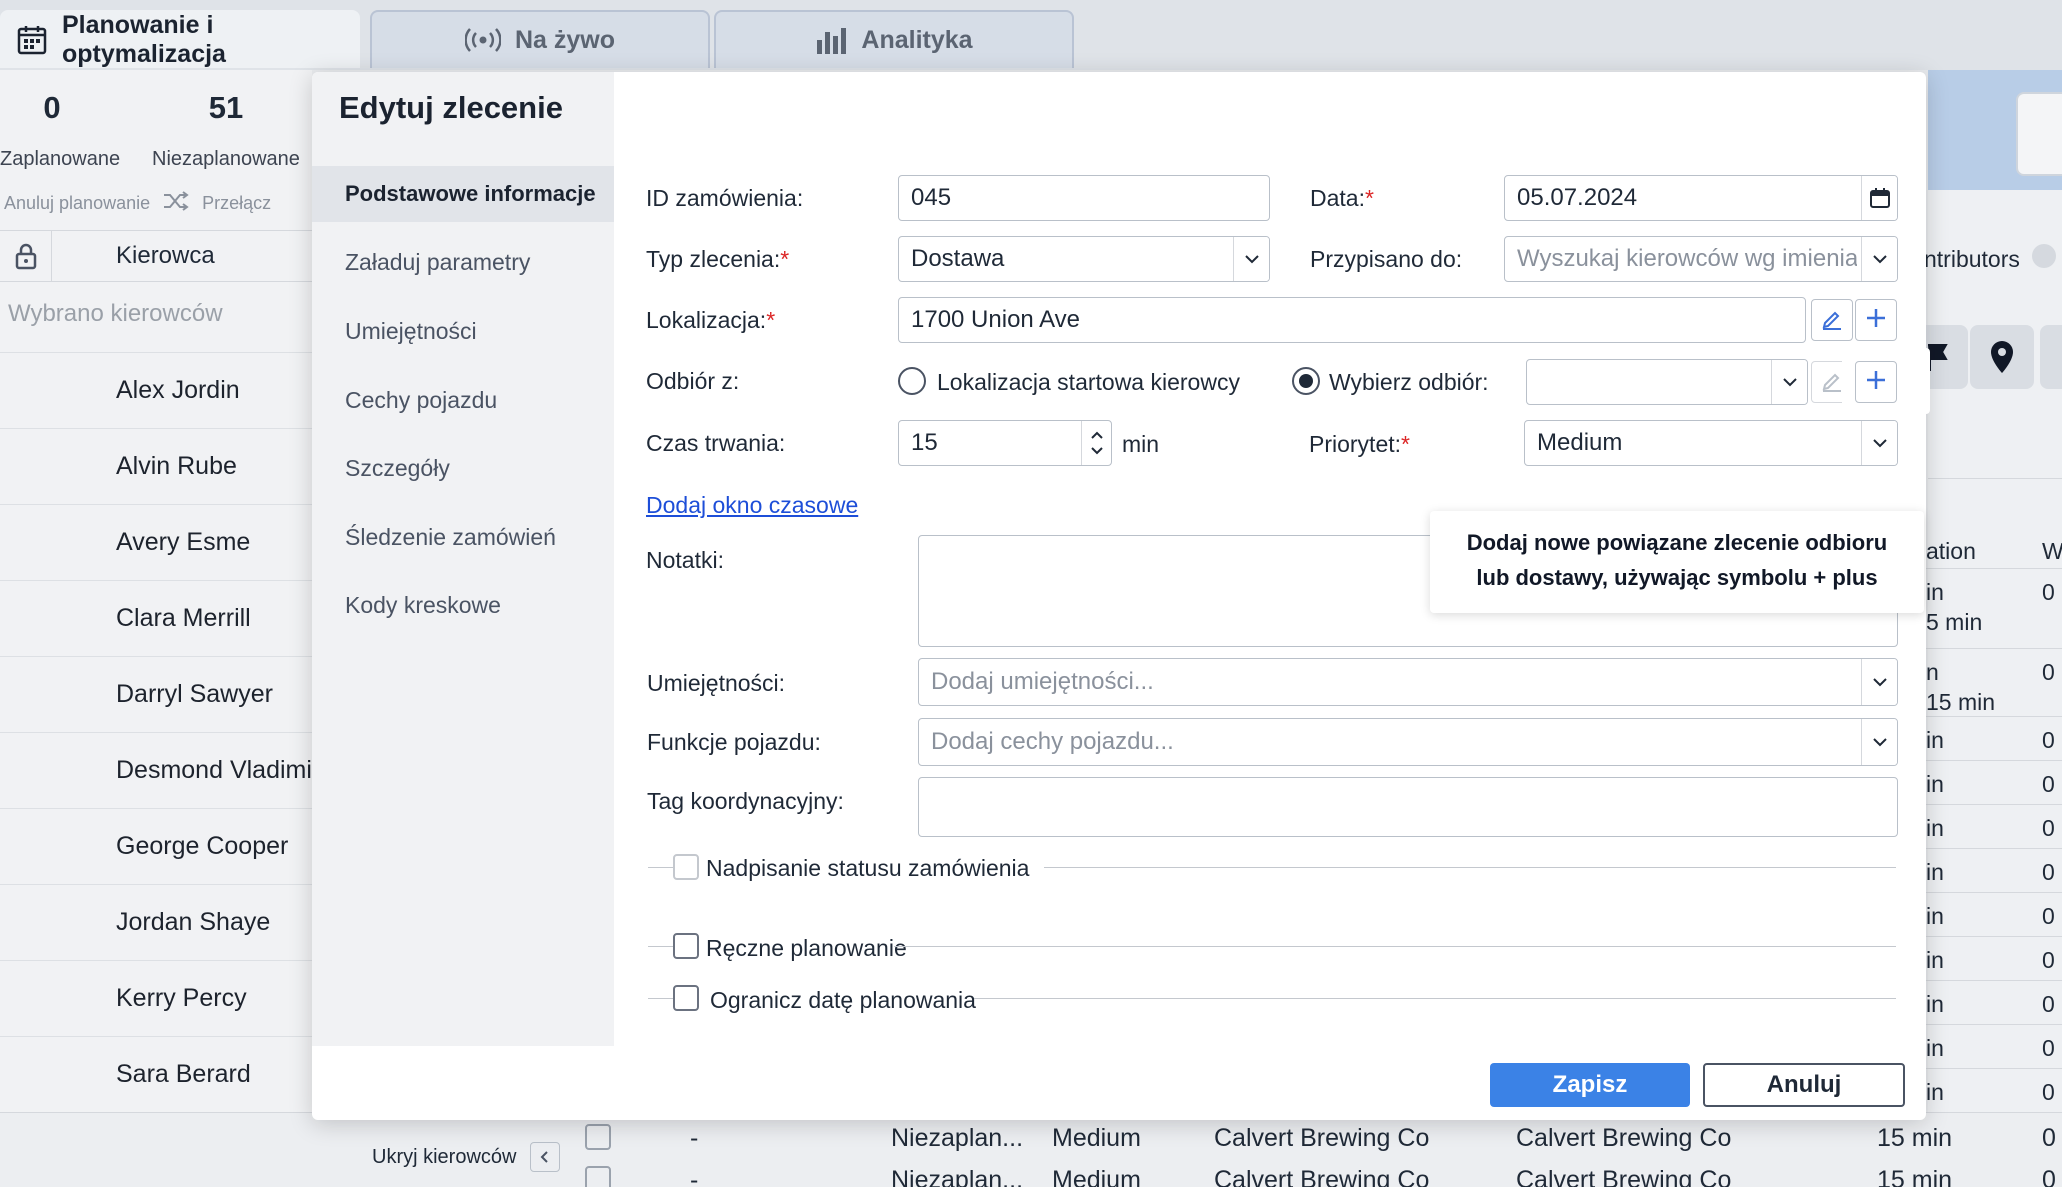 The width and height of the screenshot is (2062, 1187). I want to click on plus-icon, so click(1876, 320).